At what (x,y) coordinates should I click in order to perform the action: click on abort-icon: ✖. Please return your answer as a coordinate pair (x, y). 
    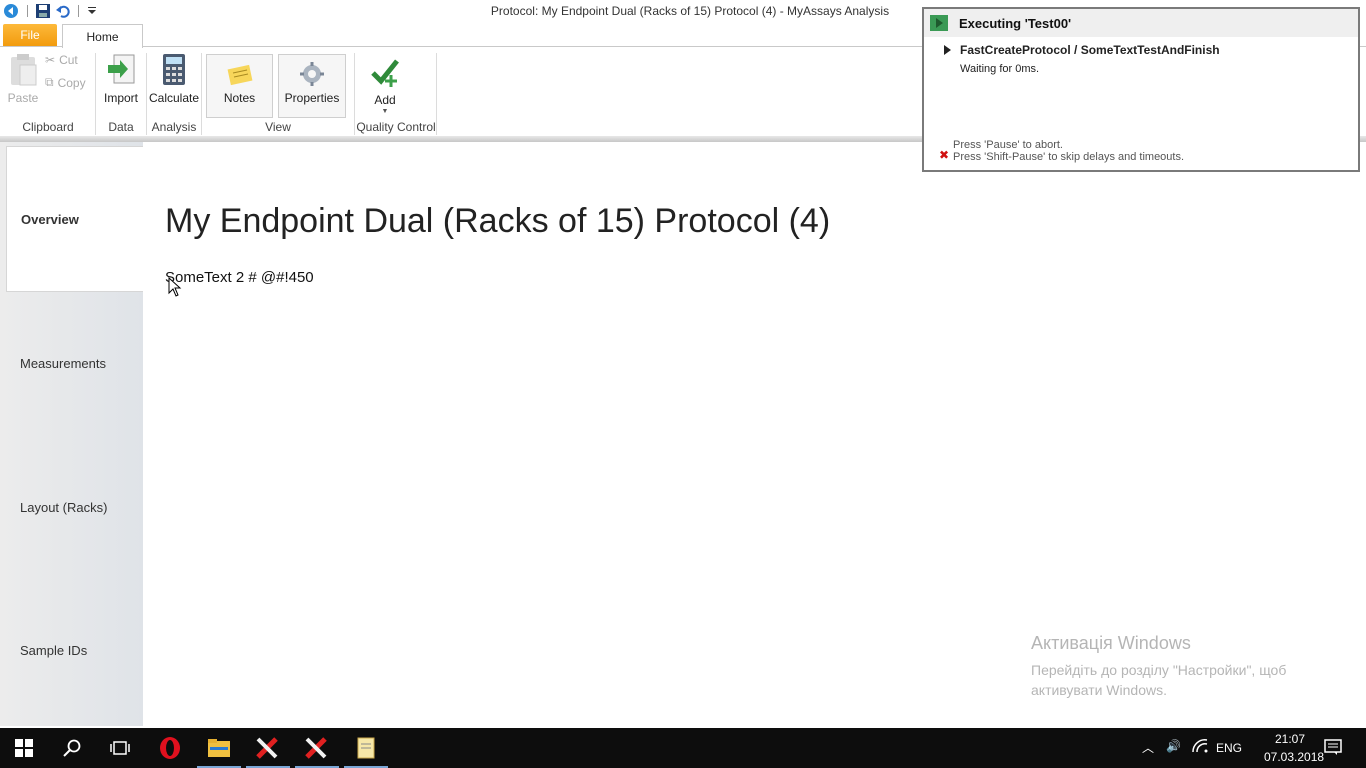
    Looking at the image, I should click on (944, 155).